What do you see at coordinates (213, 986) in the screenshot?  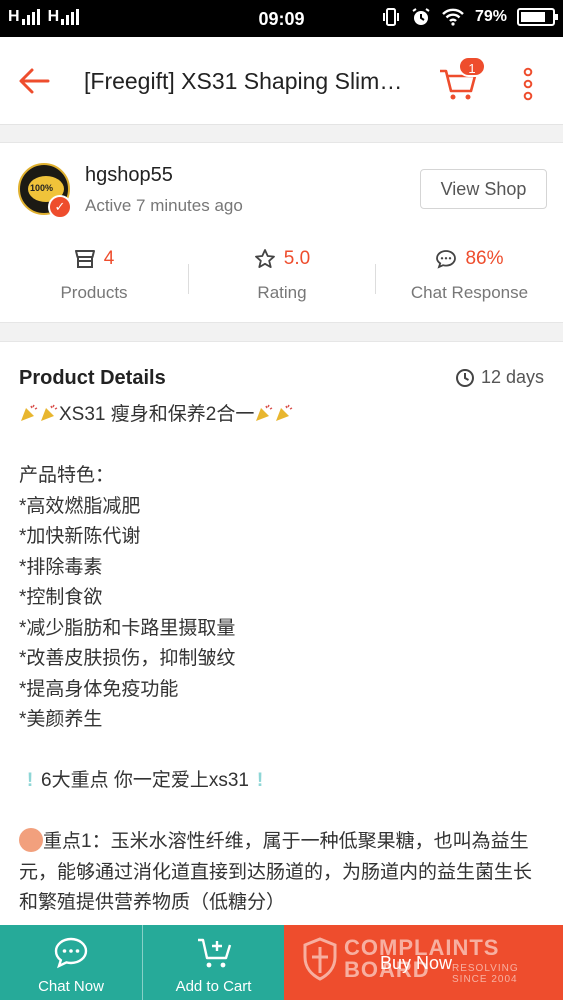 I see `add-to-cart-label: Add to Cart` at bounding box center [213, 986].